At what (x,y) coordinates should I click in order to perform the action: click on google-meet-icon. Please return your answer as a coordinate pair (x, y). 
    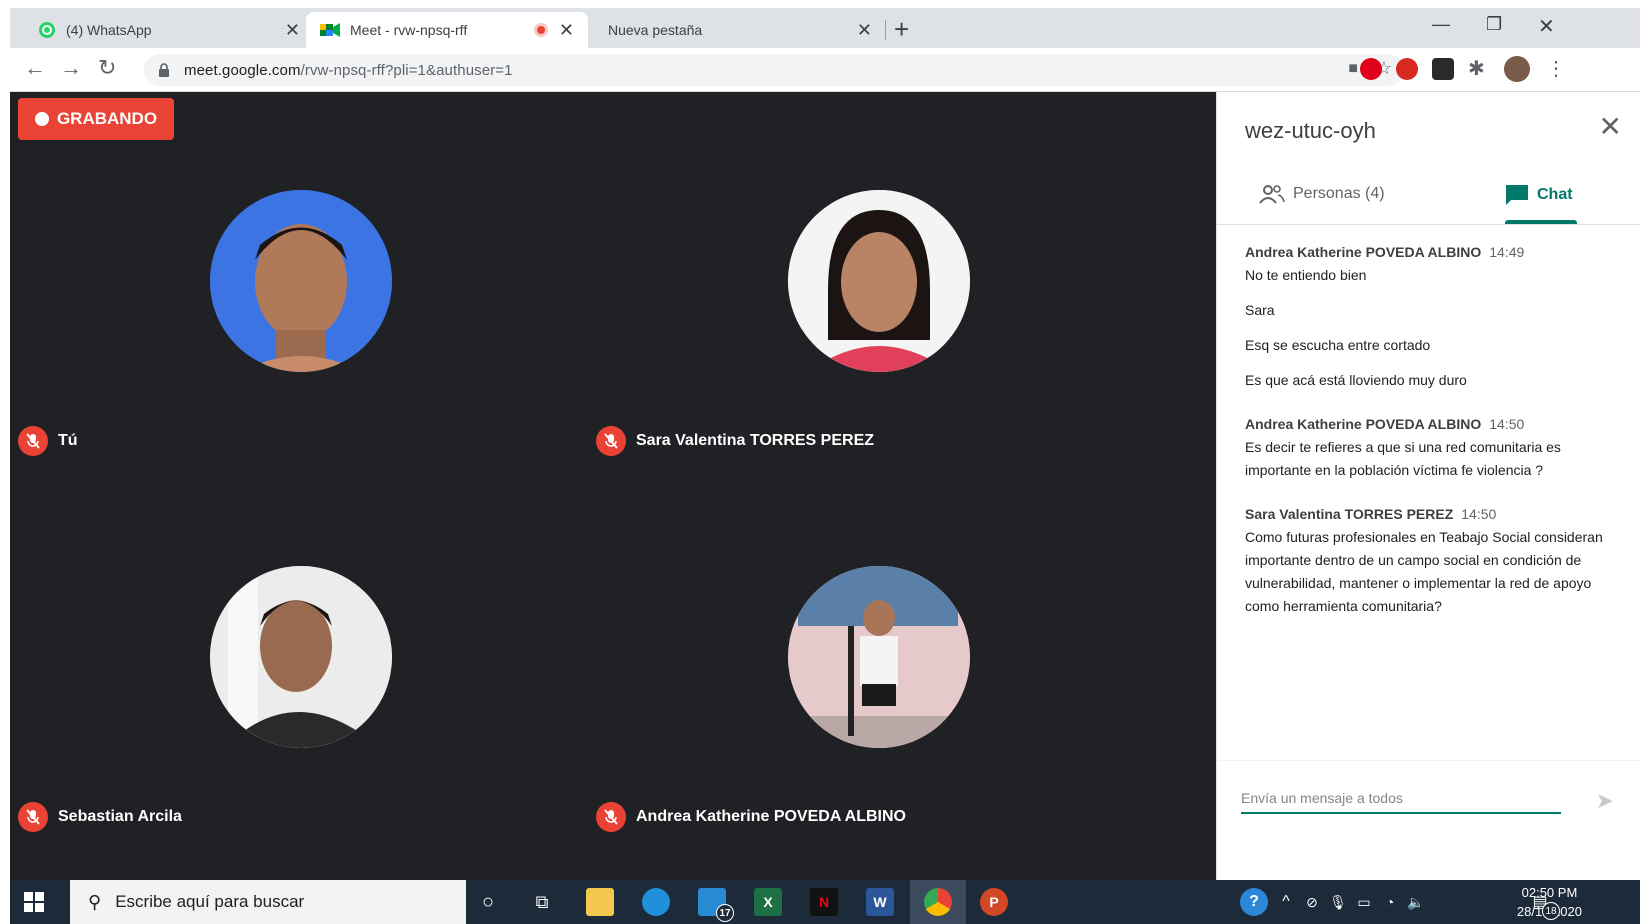
    Looking at the image, I should click on (330, 30).